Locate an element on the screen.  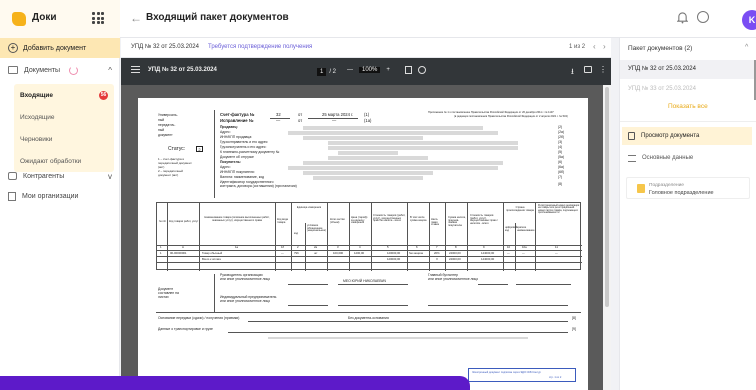
sidebar-item-organizations: Мои организации is located at coordinates (60, 196).